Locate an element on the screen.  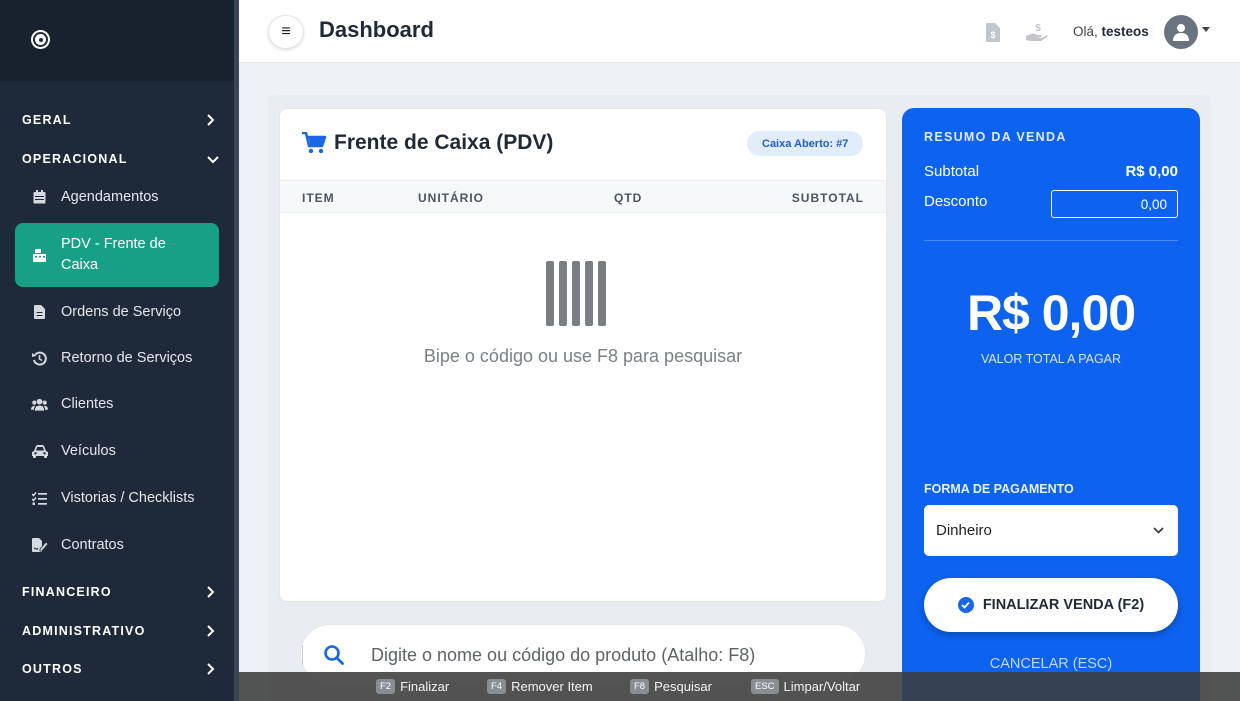
topbar: ≡ Dashboard $ $ Olá, testeos is located at coordinates (739, 31).